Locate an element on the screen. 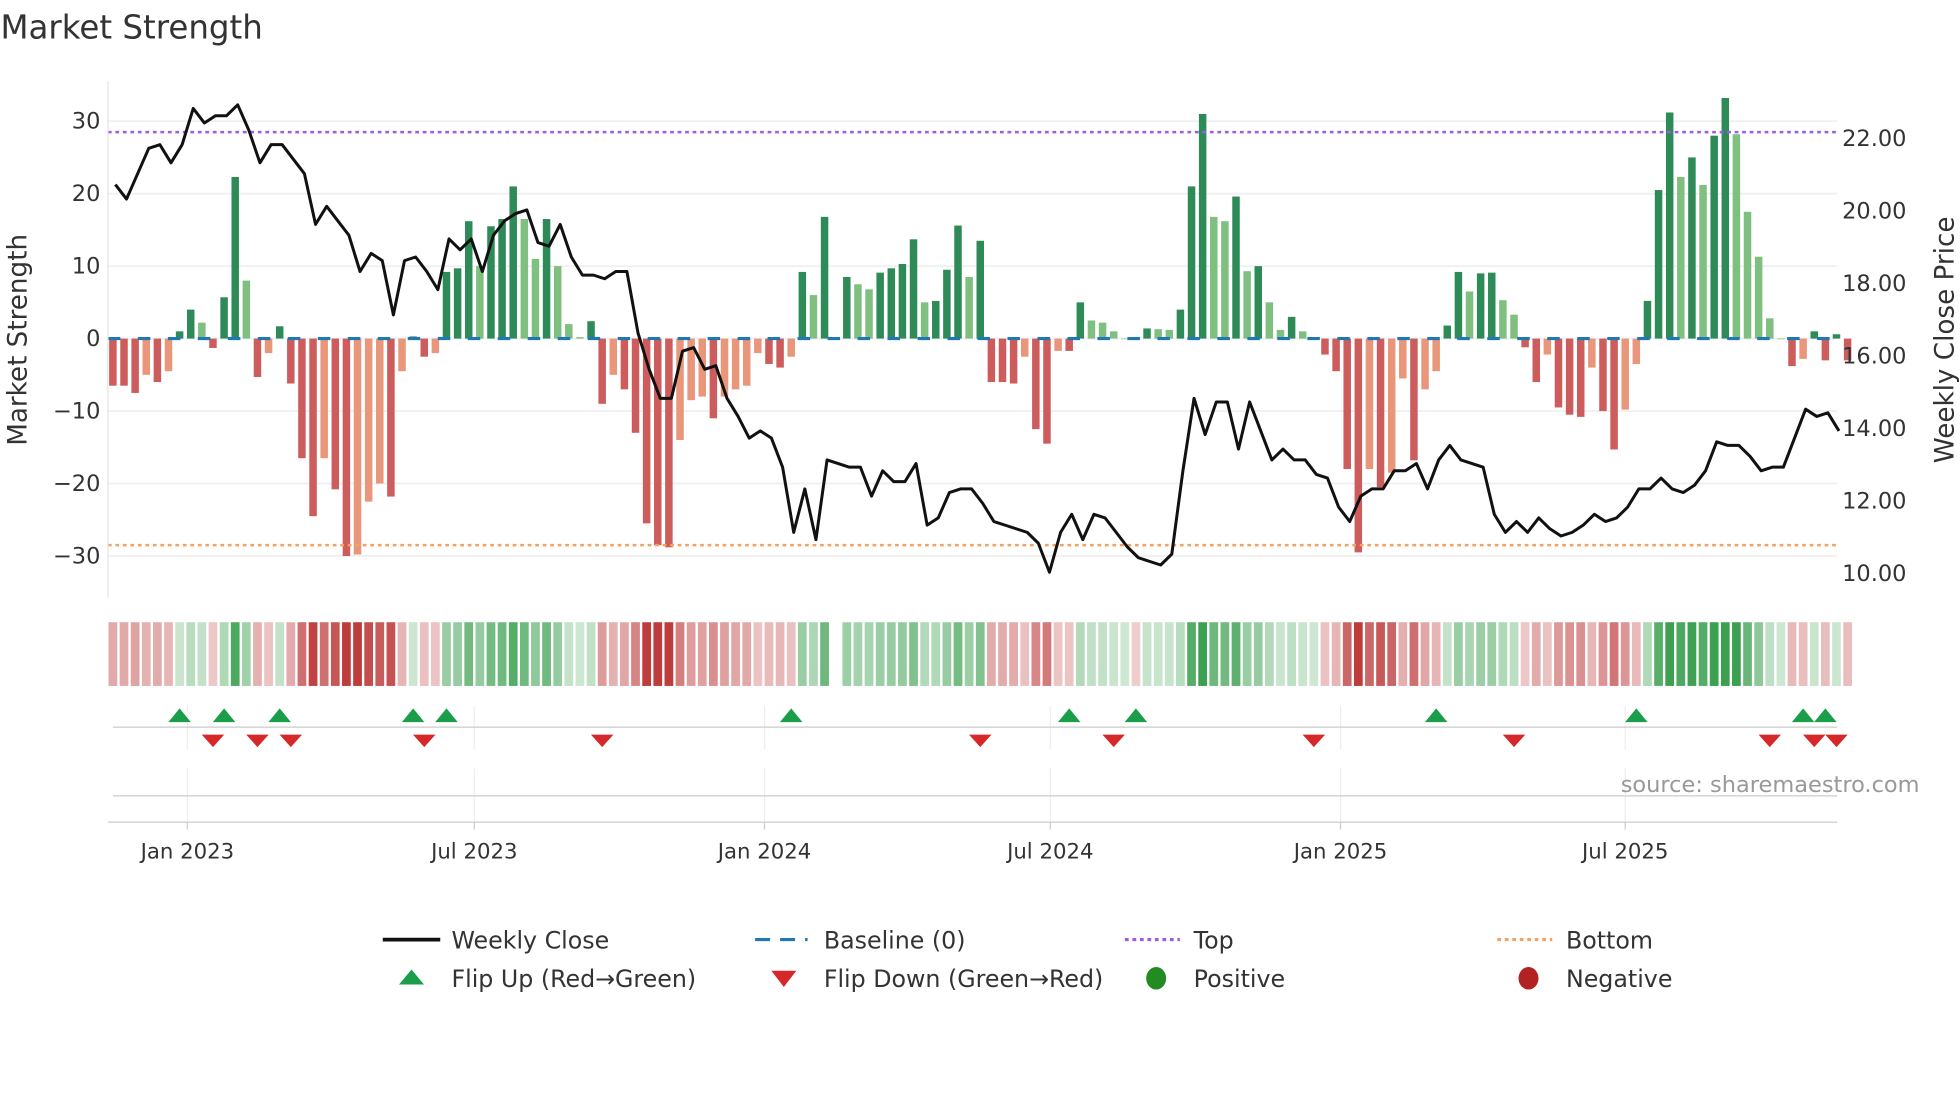  legend-item: Top is located at coordinates (1179, 940).